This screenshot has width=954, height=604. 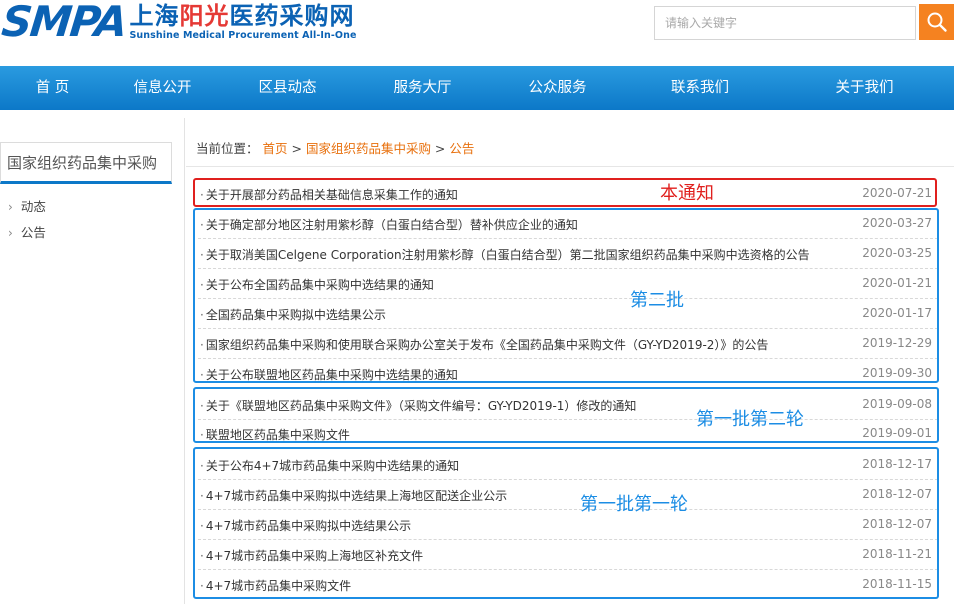 I want to click on main-nav: 首 页 信息公开 区县动态 服务大厅 公众服务 联系我们 关于我们, so click(x=477, y=88).